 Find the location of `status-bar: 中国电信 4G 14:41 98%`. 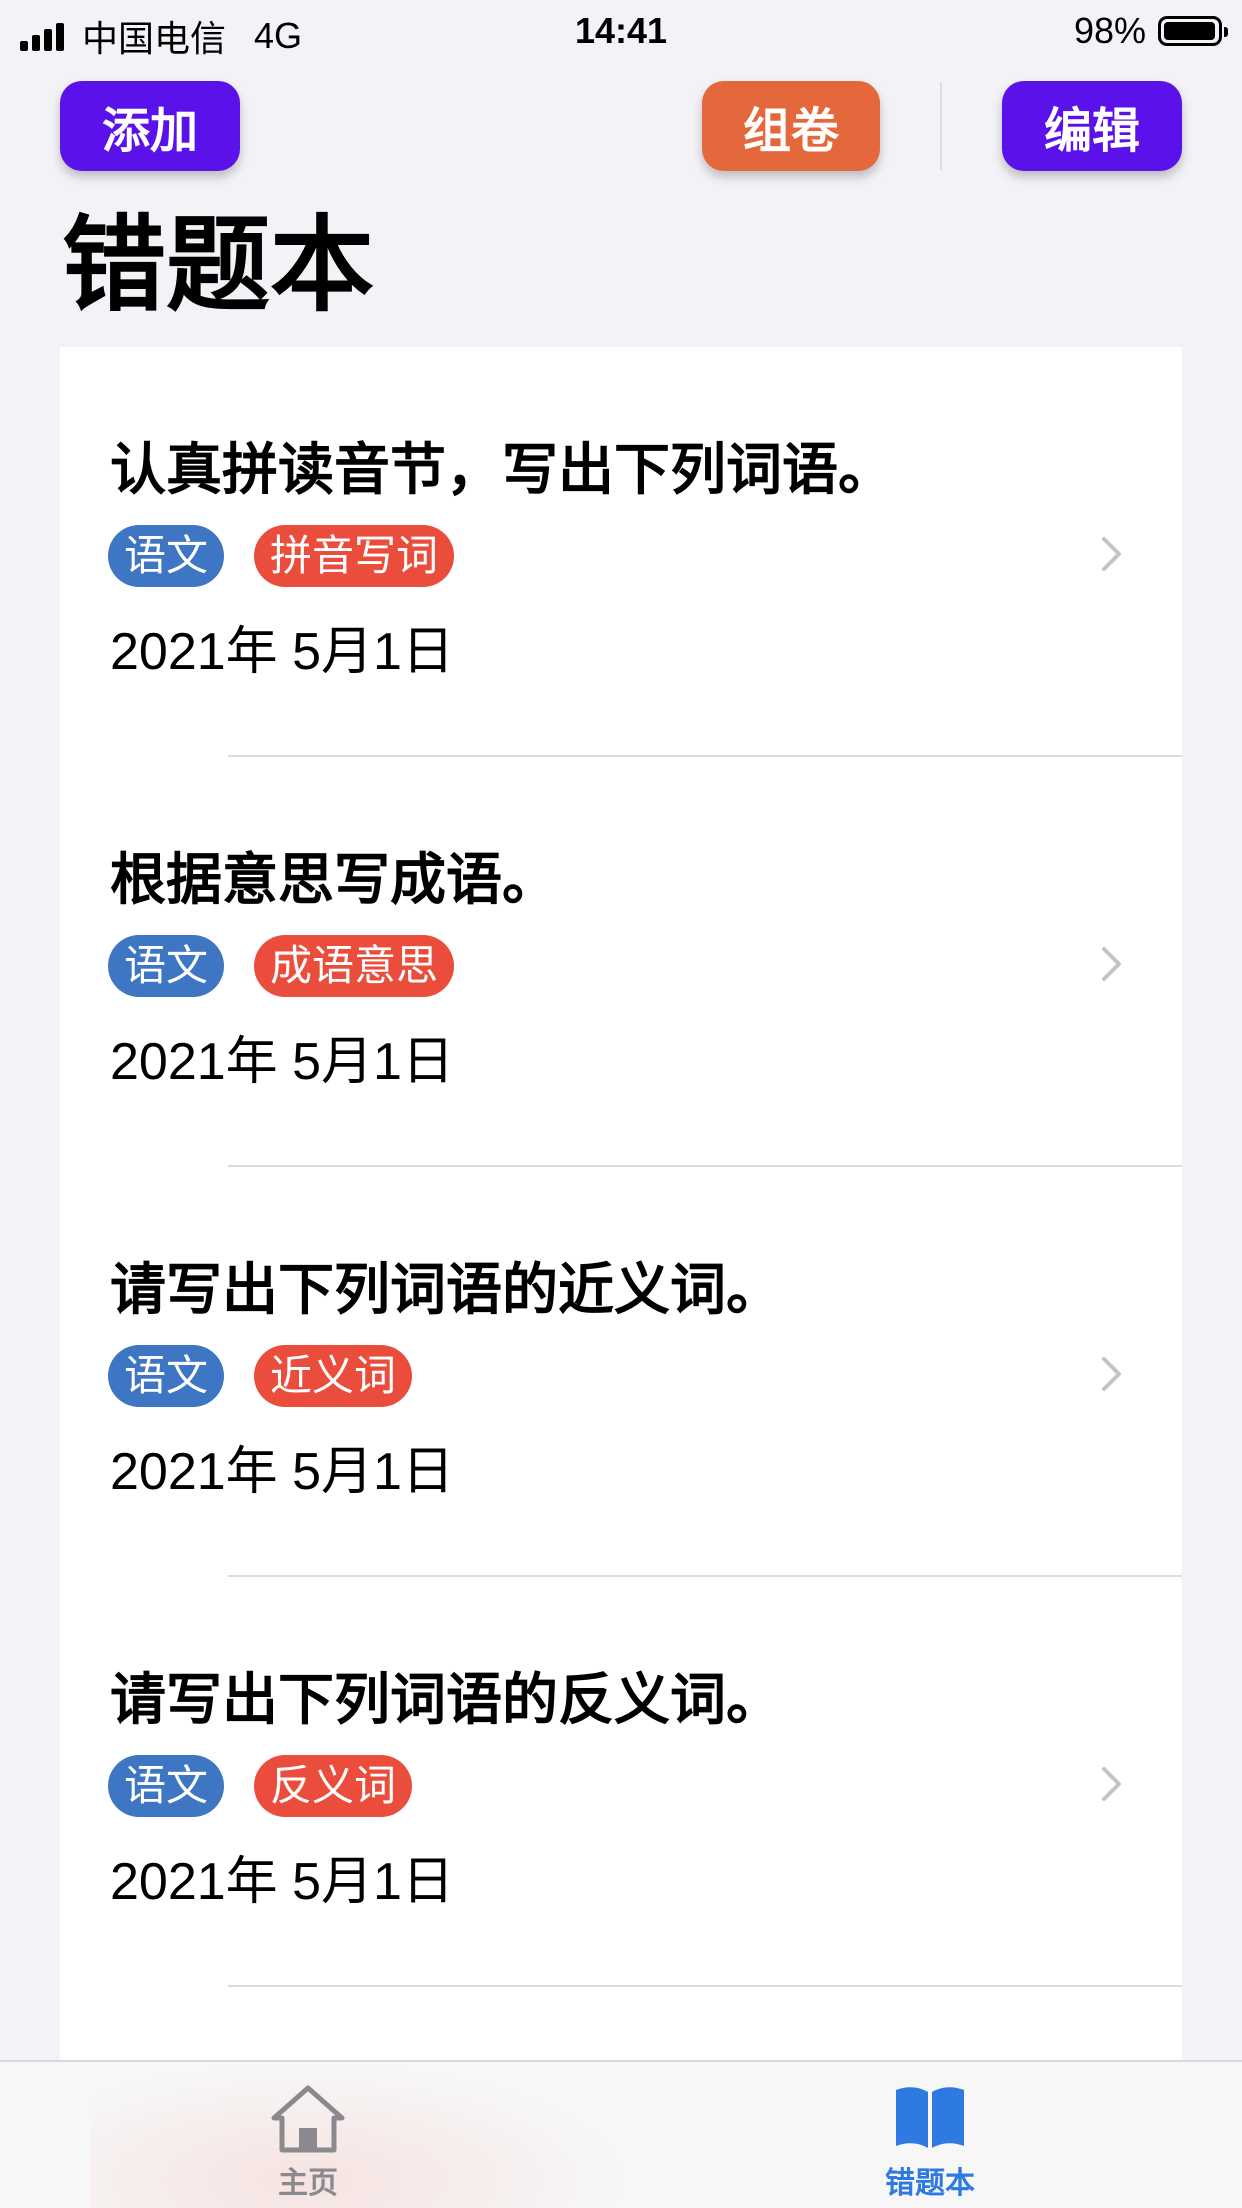

status-bar: 中国电信 4G 14:41 98% is located at coordinates (621, 31).